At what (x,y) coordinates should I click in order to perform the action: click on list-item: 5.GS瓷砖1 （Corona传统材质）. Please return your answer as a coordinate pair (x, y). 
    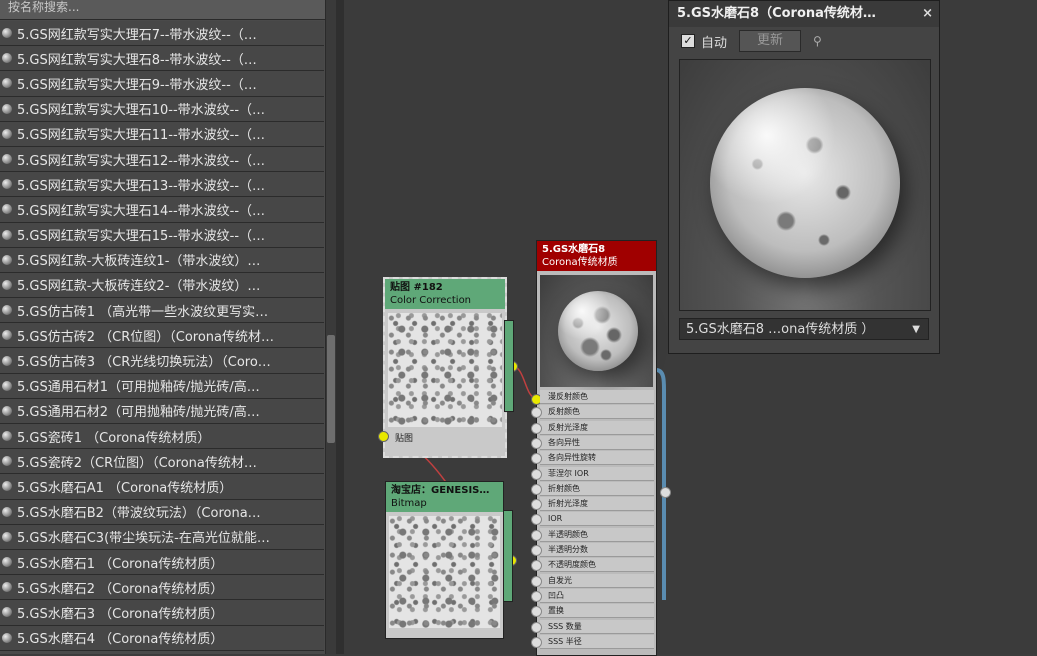
    Looking at the image, I should click on (162, 437).